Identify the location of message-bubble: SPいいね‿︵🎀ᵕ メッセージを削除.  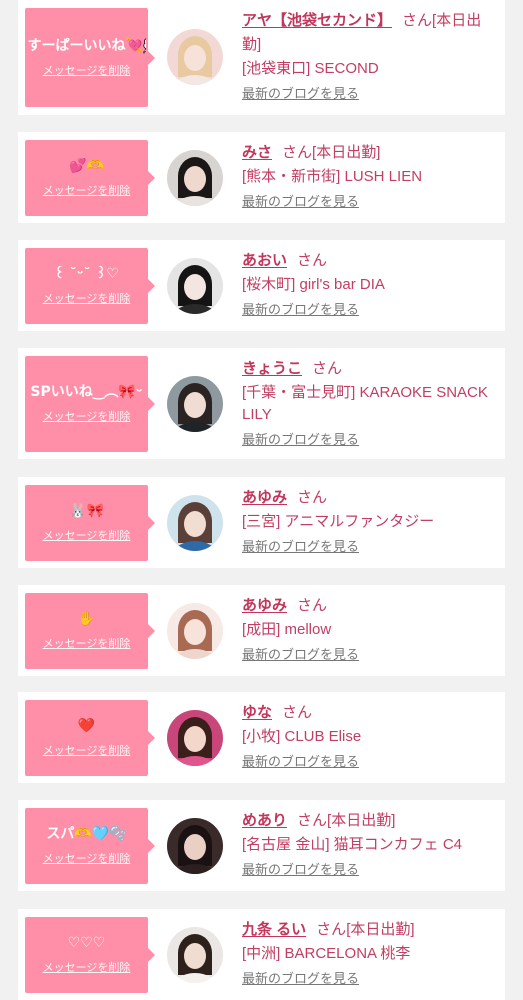
(90, 404).